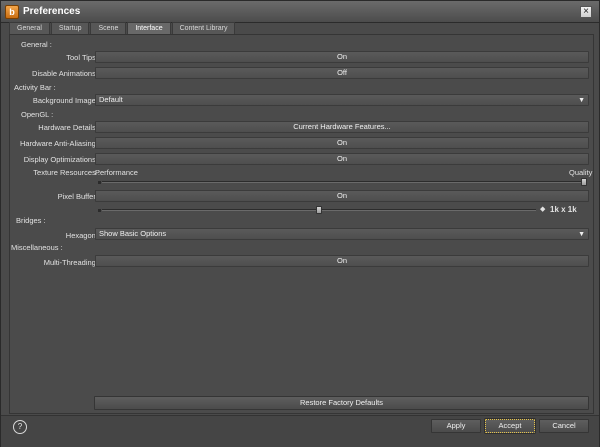  What do you see at coordinates (343, 182) in the screenshot?
I see `texture-resources-track` at bounding box center [343, 182].